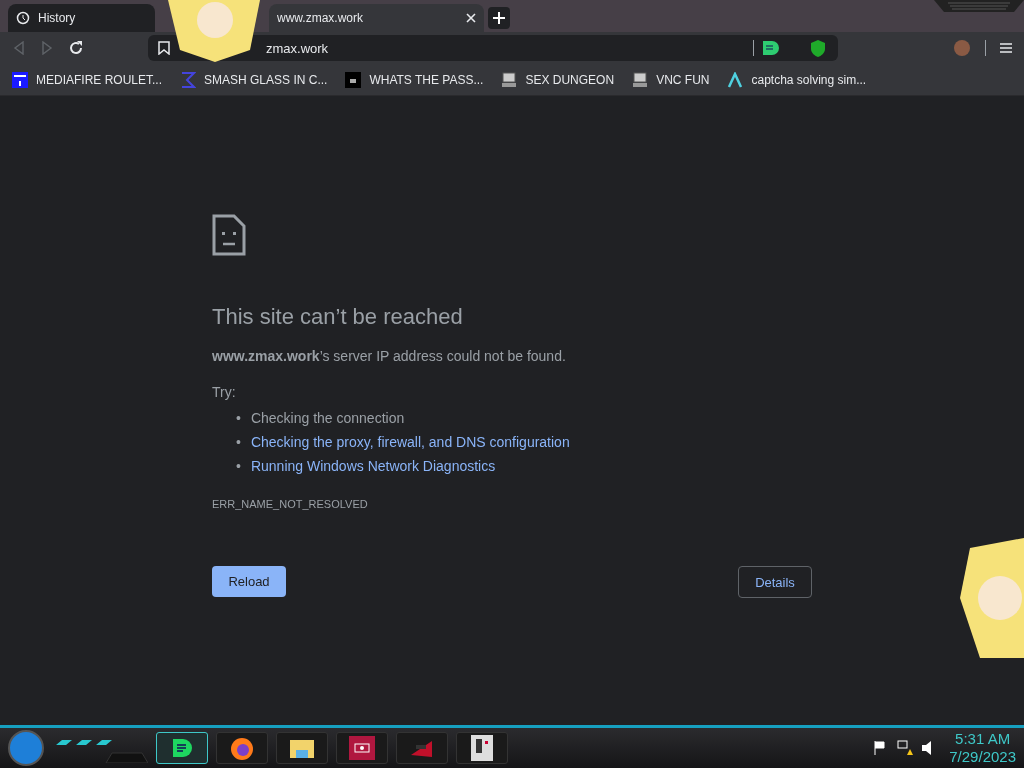  Describe the element at coordinates (297, 48) in the screenshot. I see `url-text: zmax.work` at that location.